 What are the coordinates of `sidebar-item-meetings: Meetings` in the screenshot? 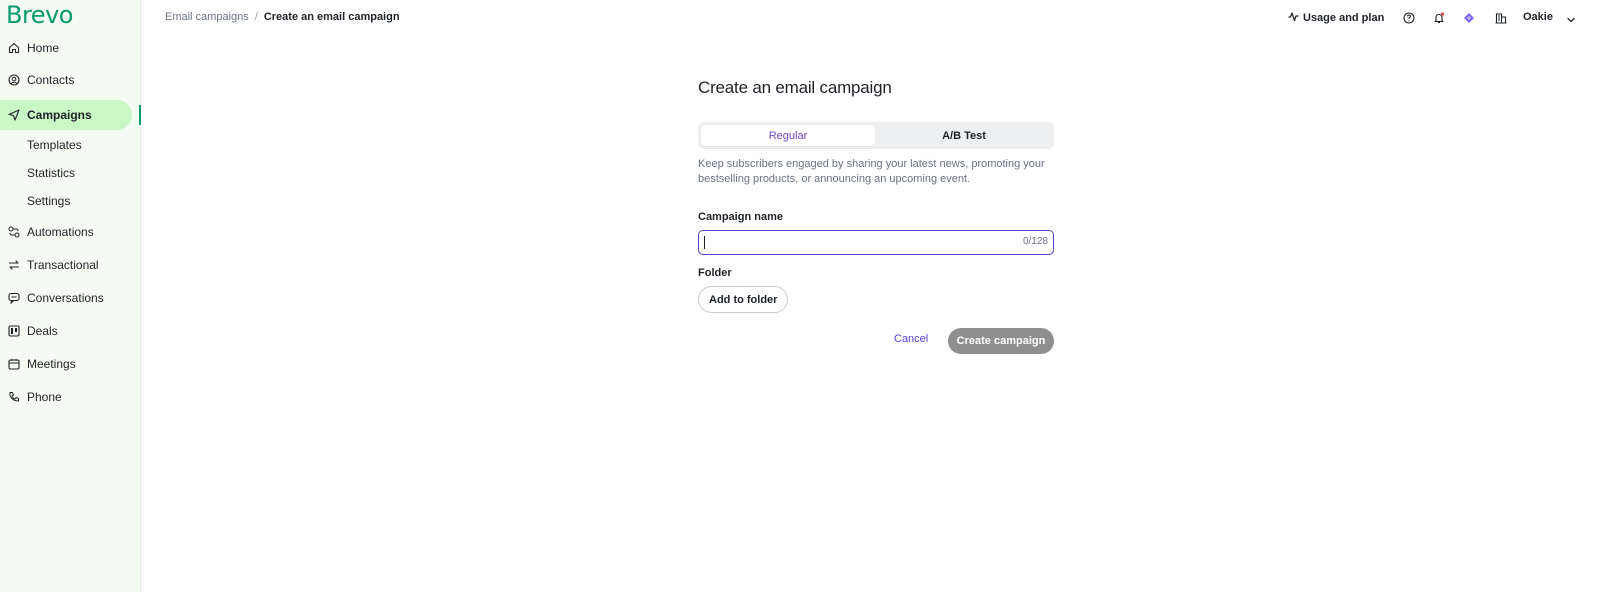 It's located at (70, 364).